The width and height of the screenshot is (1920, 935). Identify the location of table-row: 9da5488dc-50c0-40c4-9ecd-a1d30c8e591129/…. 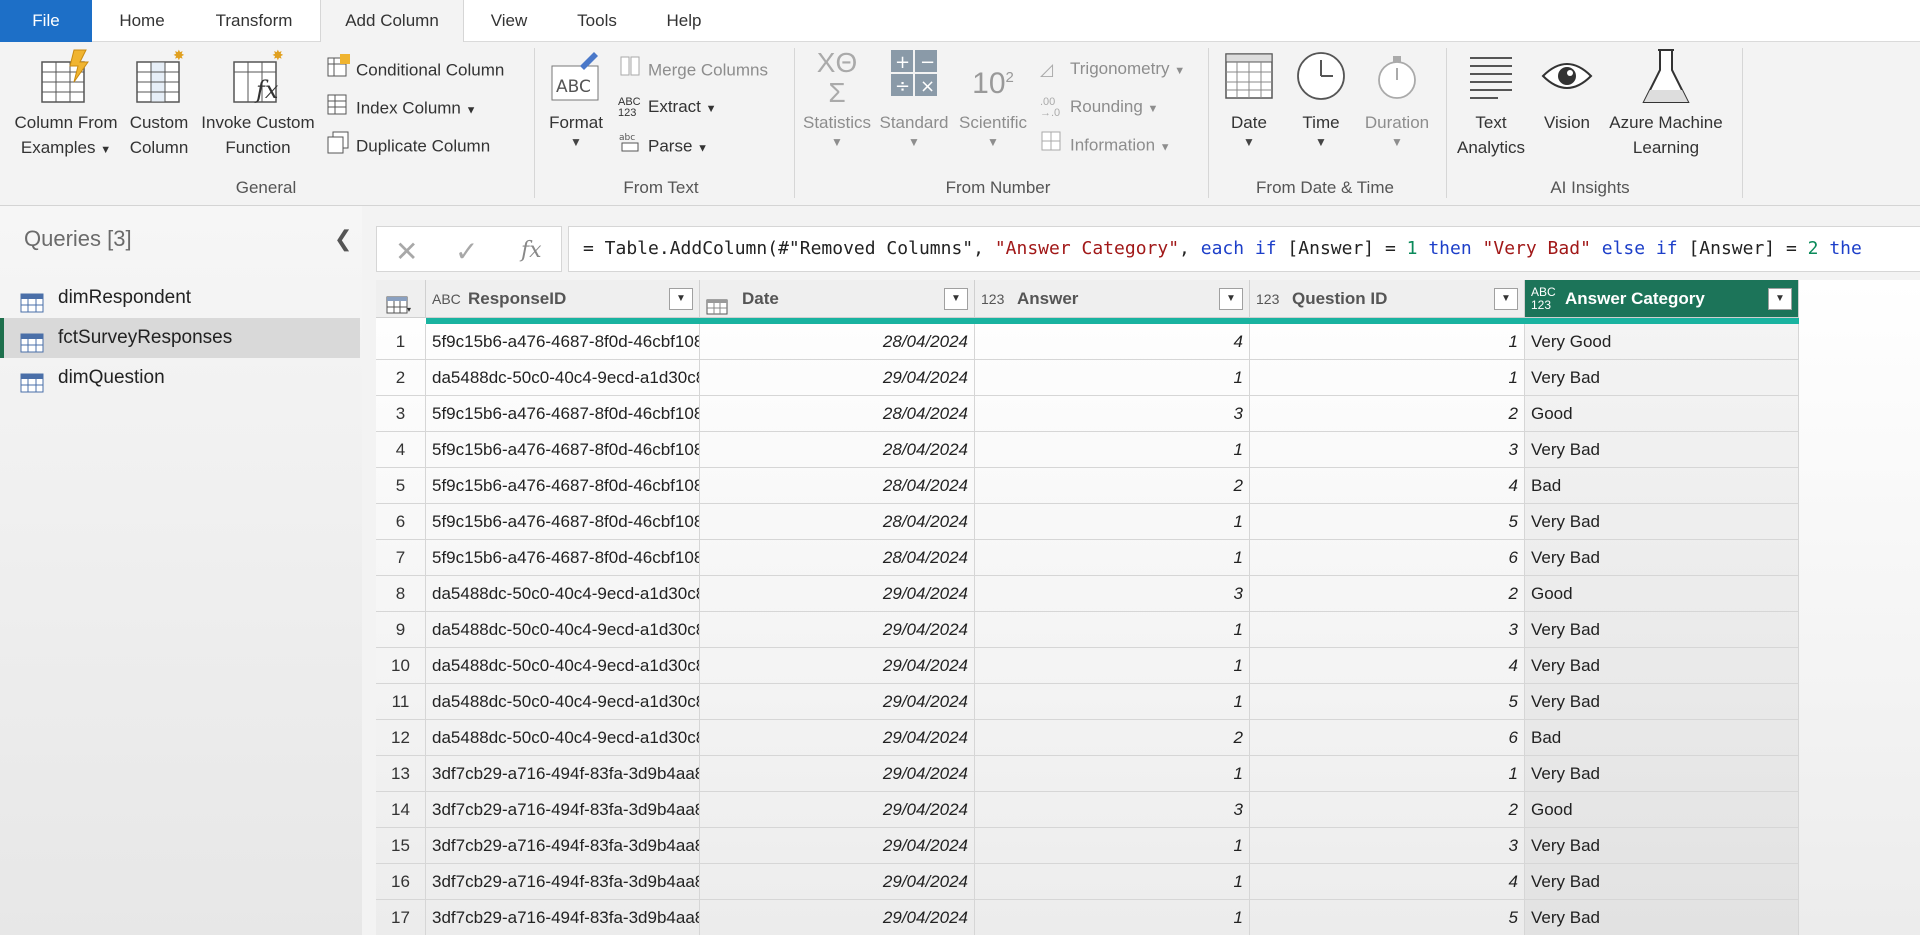
(1134, 630).